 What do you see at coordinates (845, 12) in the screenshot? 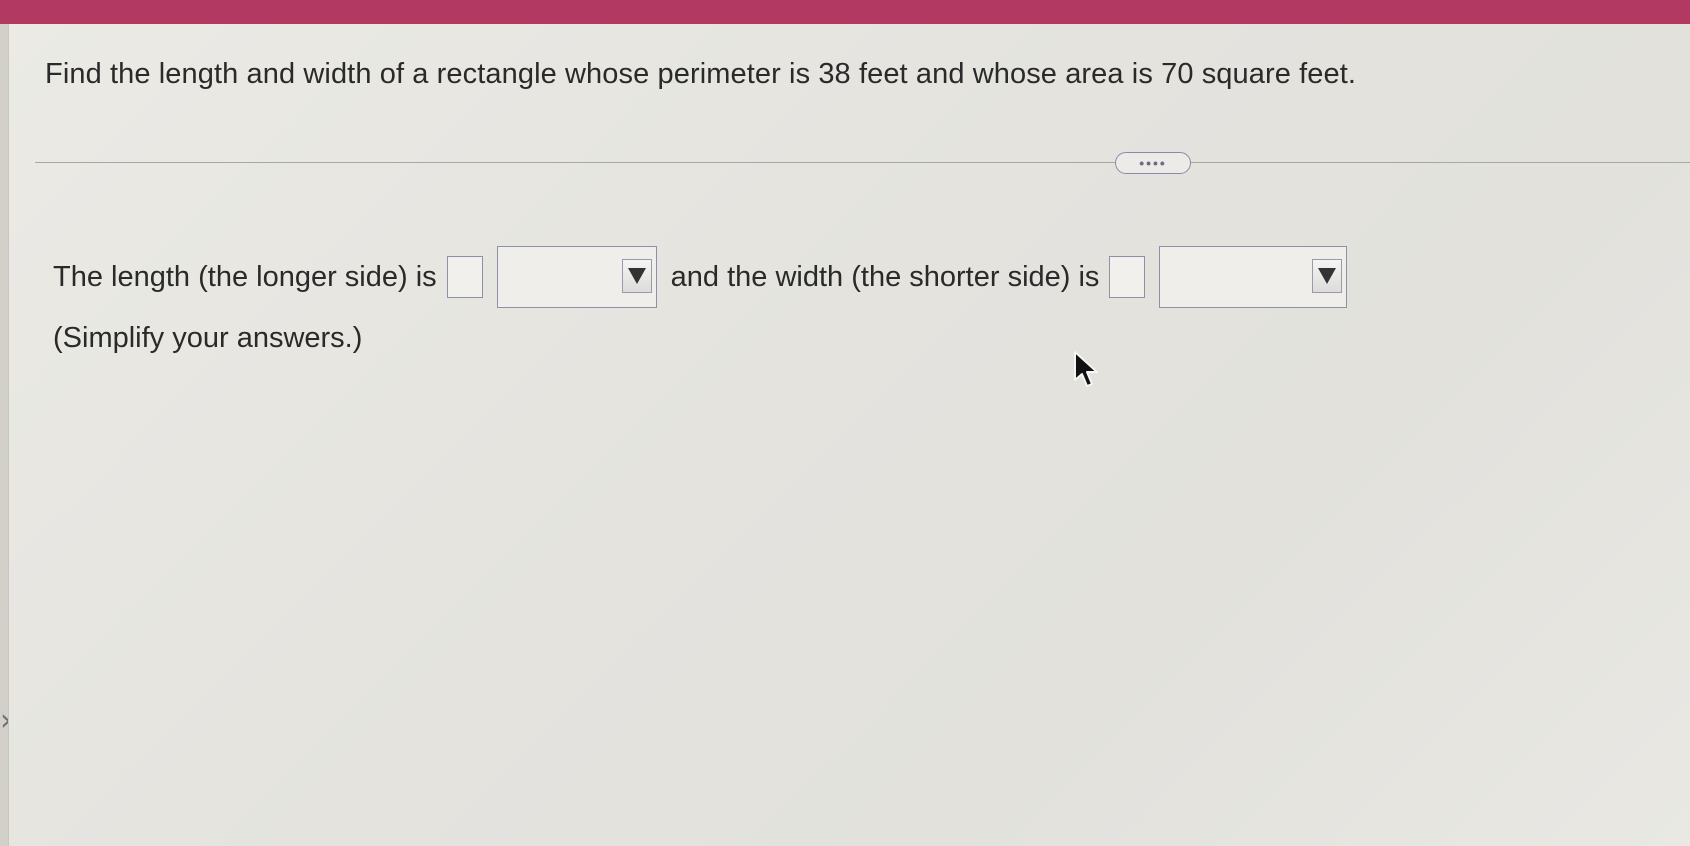
I see `top-header-bar` at bounding box center [845, 12].